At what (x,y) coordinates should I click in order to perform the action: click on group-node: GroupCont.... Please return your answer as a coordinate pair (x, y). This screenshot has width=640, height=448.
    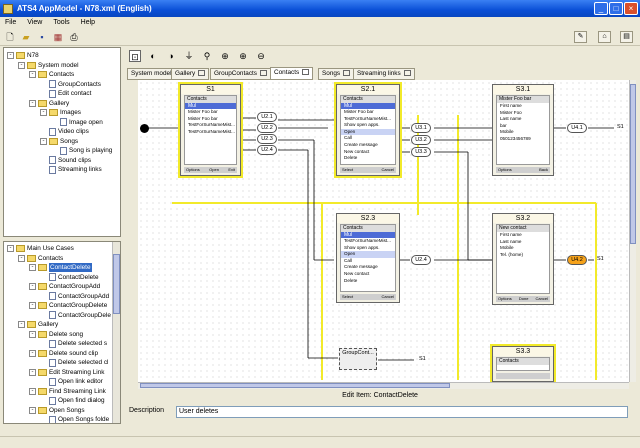
    Looking at the image, I should click on (358, 359).